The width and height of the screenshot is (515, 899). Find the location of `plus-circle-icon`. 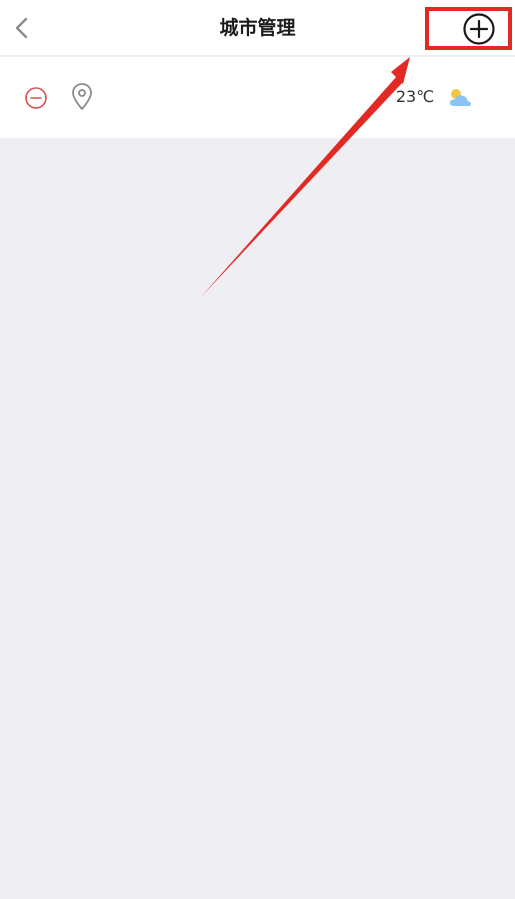

plus-circle-icon is located at coordinates (479, 29).